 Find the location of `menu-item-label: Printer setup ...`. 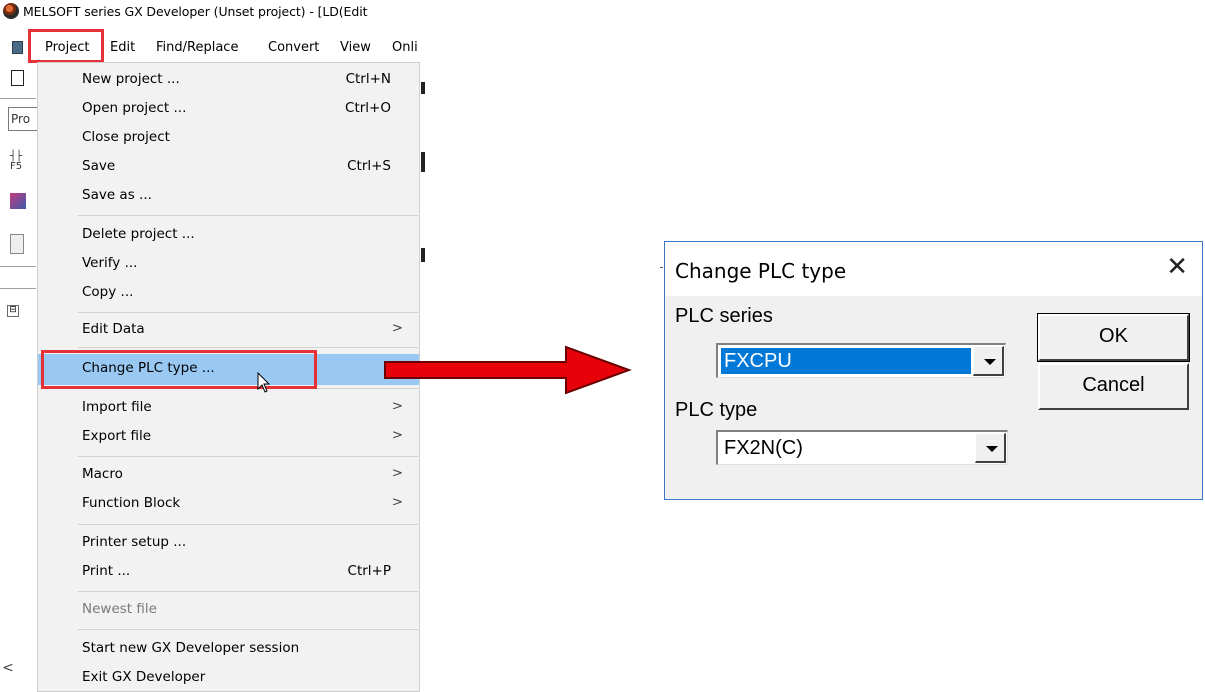

menu-item-label: Printer setup ... is located at coordinates (134, 542).